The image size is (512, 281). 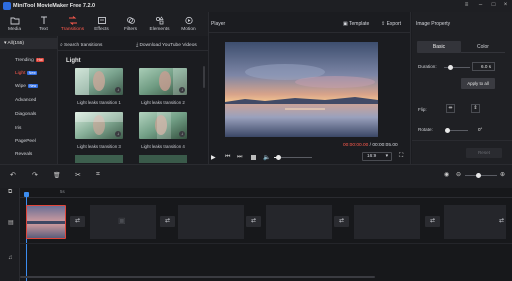 What do you see at coordinates (478, 175) in the screenshot?
I see `zoom-handle` at bounding box center [478, 175].